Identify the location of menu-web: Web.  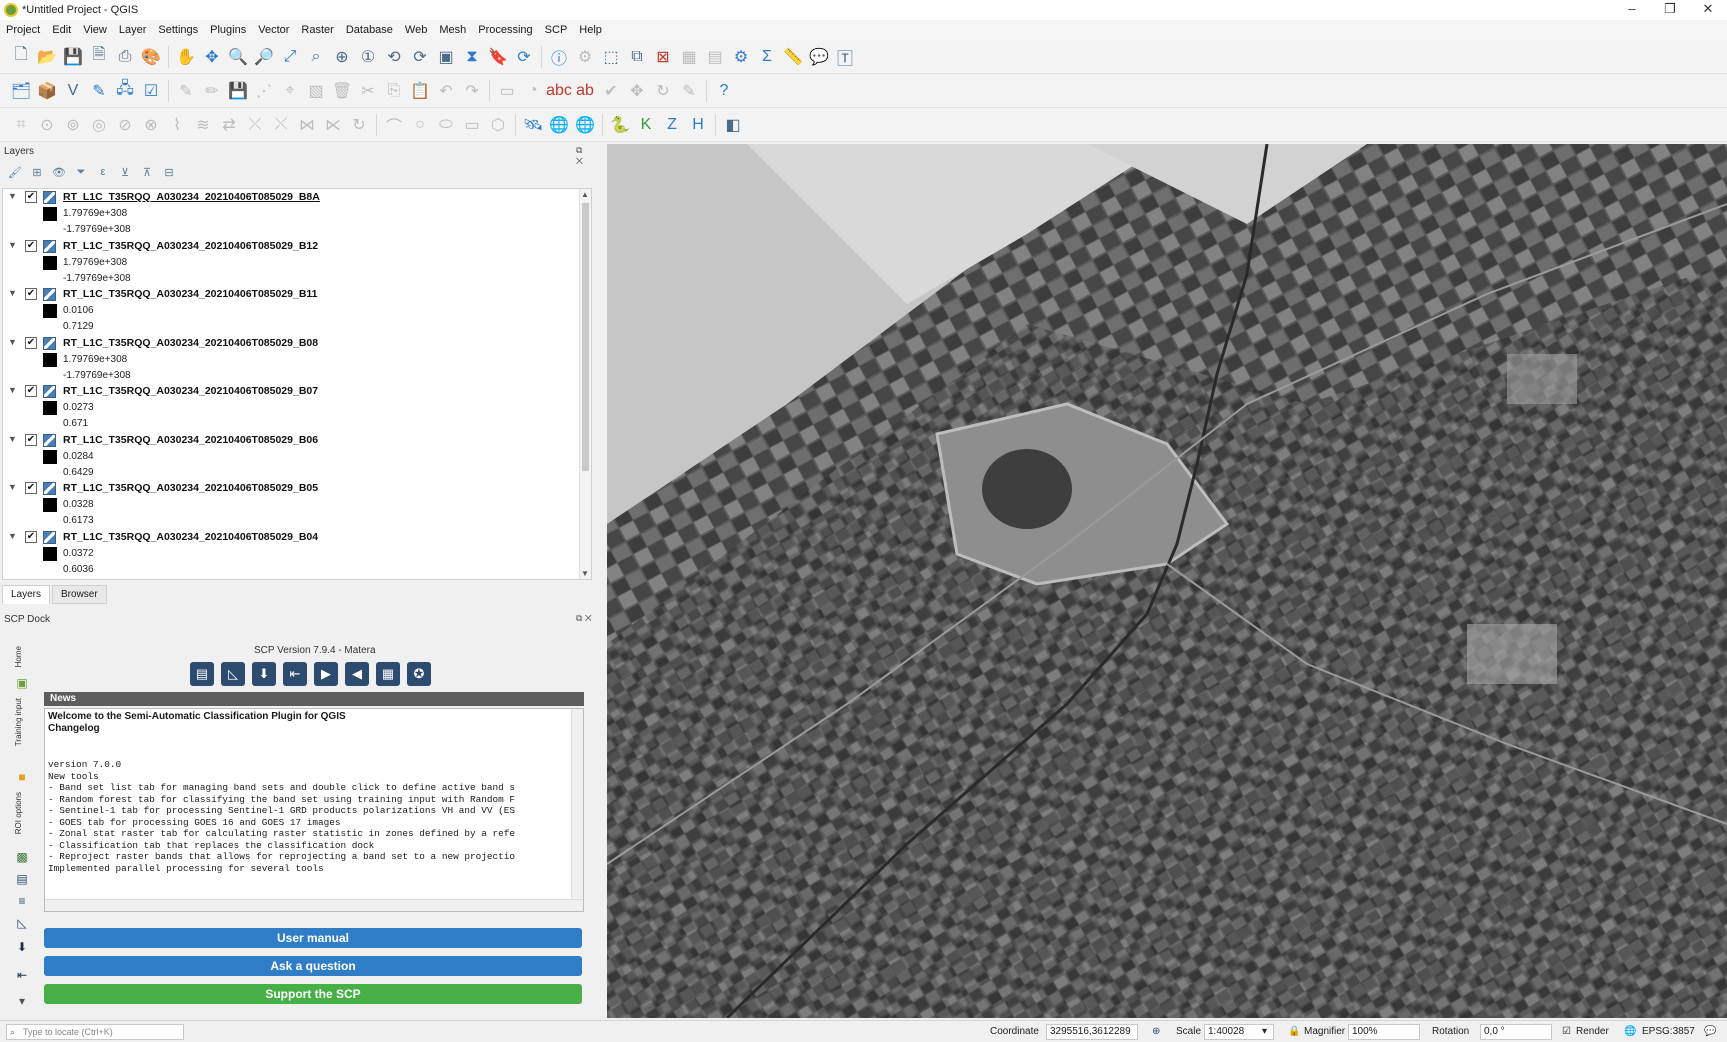
(416, 30).